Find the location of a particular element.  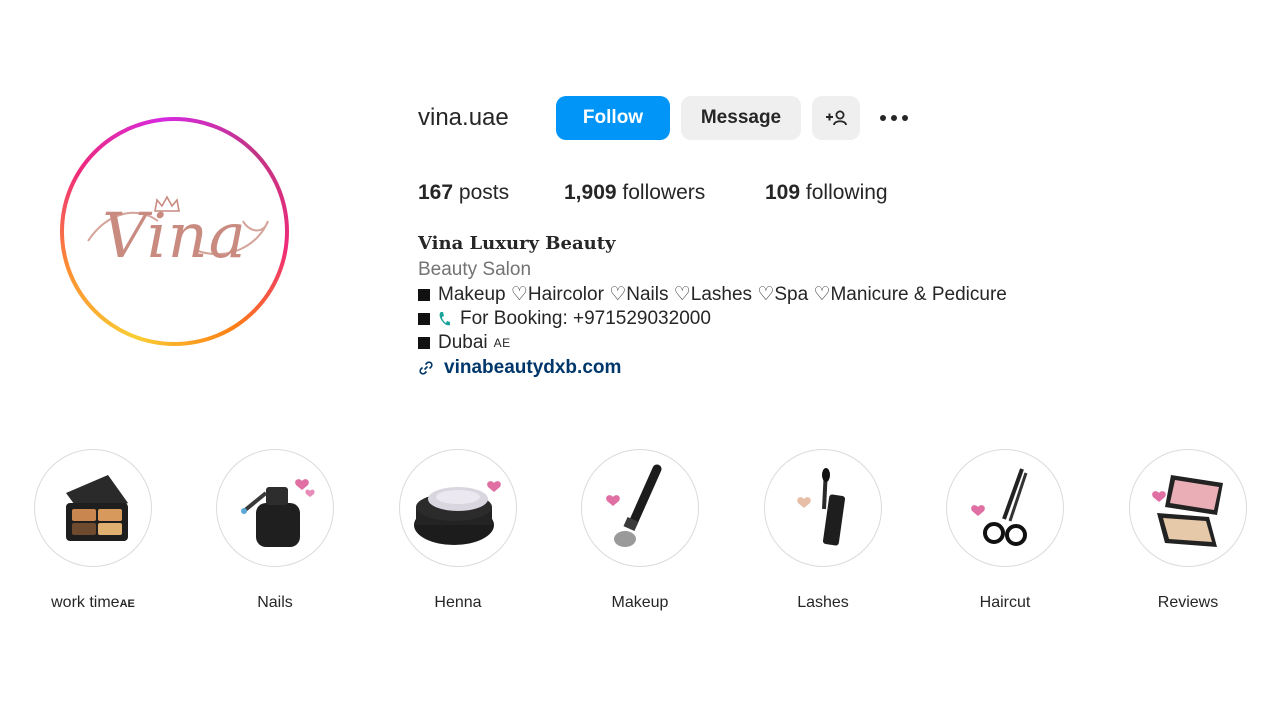

highlight-nails: Nails is located at coordinates (275, 530).